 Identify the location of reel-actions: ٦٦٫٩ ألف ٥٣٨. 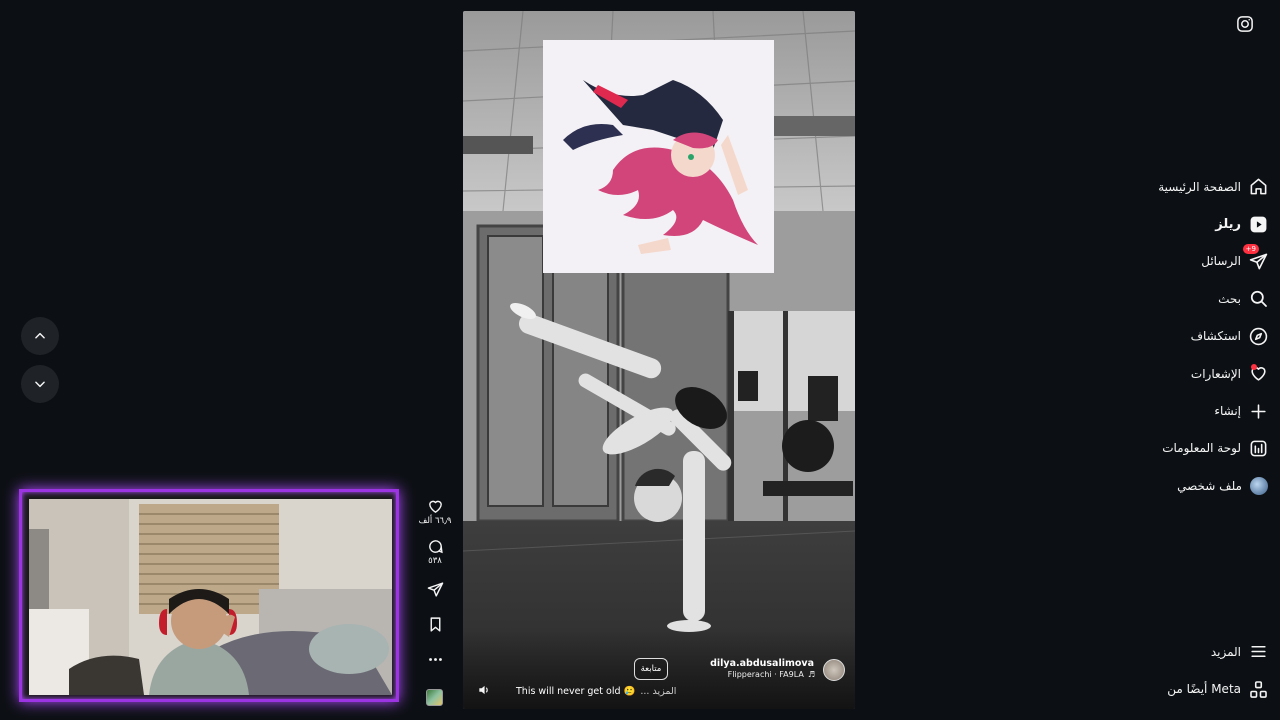
(435, 589).